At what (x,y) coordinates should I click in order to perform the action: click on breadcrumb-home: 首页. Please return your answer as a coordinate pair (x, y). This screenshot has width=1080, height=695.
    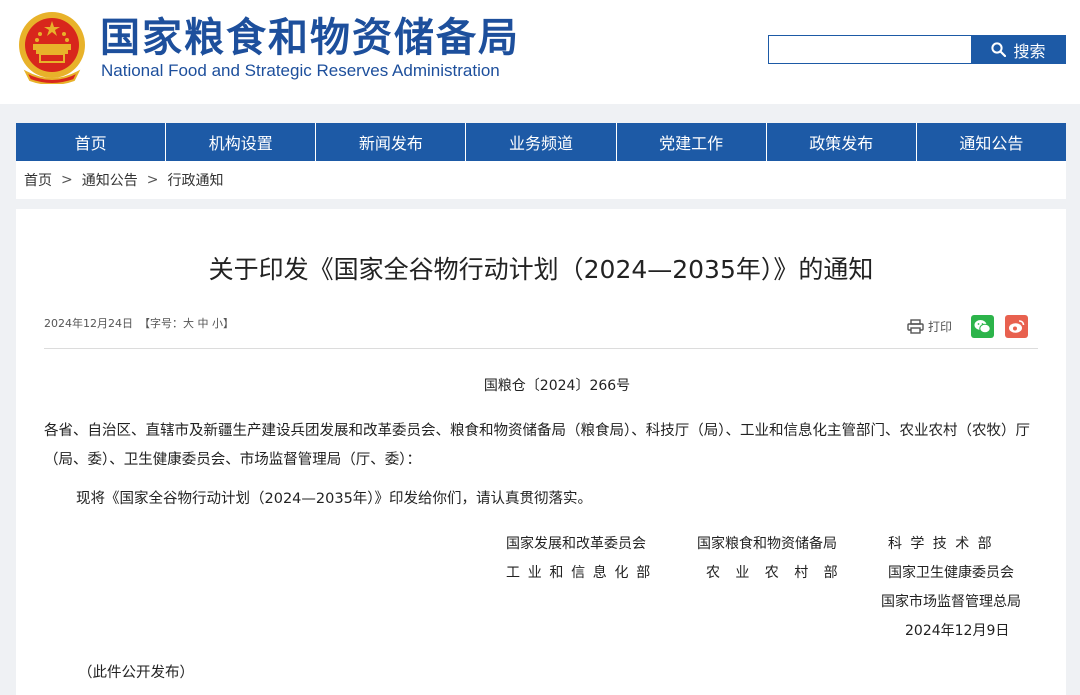
    Looking at the image, I should click on (38, 180).